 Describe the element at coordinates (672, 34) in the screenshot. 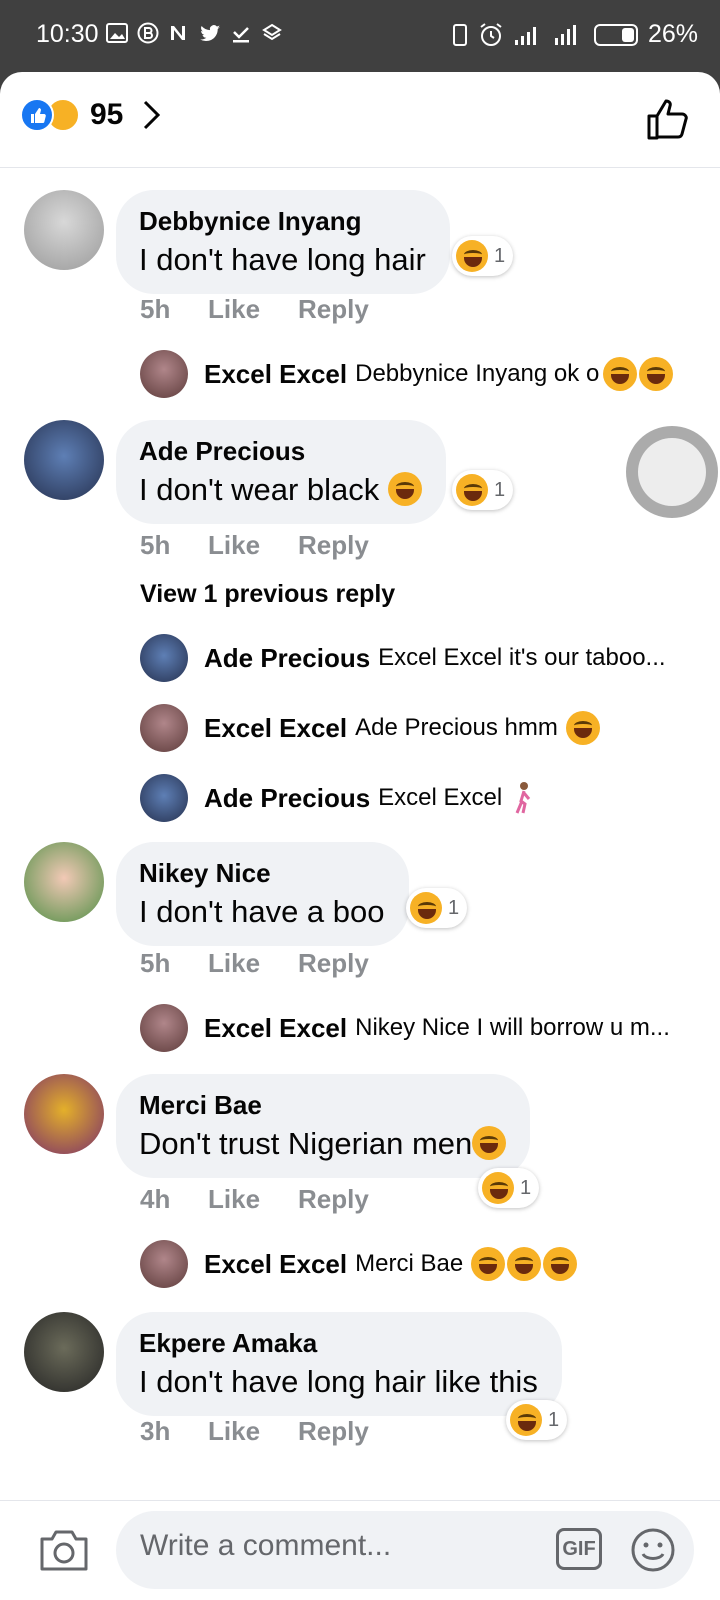

I see `battery-level: 26%` at that location.